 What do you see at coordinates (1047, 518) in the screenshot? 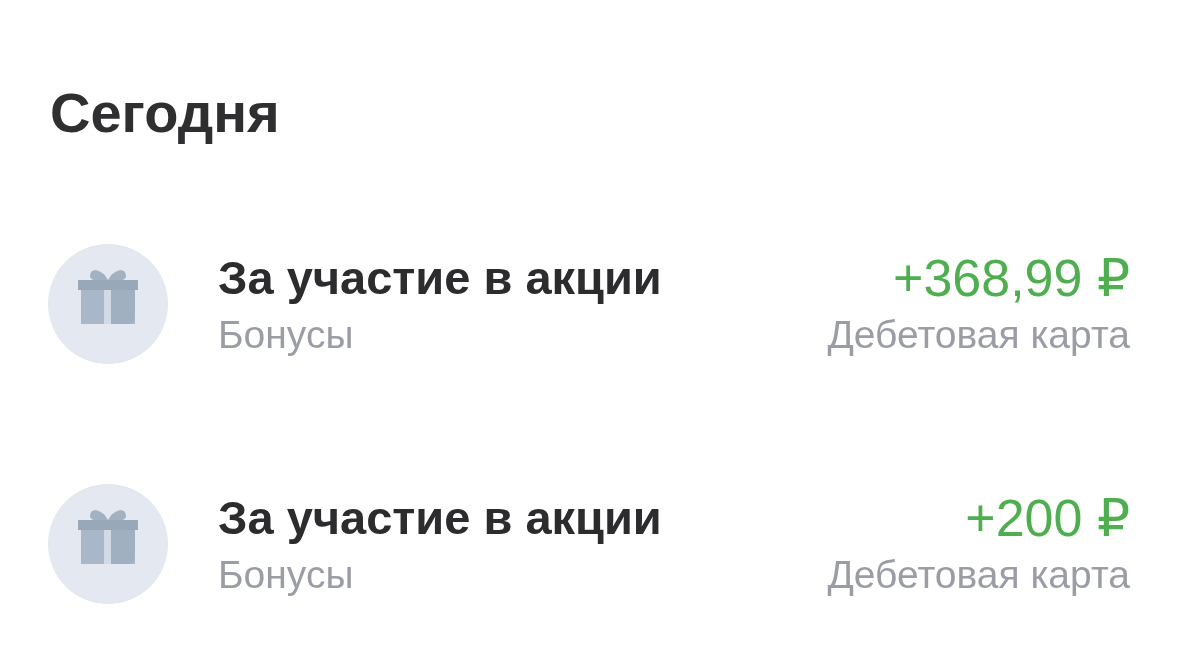
I see `transaction-amount: +200 ₽` at bounding box center [1047, 518].